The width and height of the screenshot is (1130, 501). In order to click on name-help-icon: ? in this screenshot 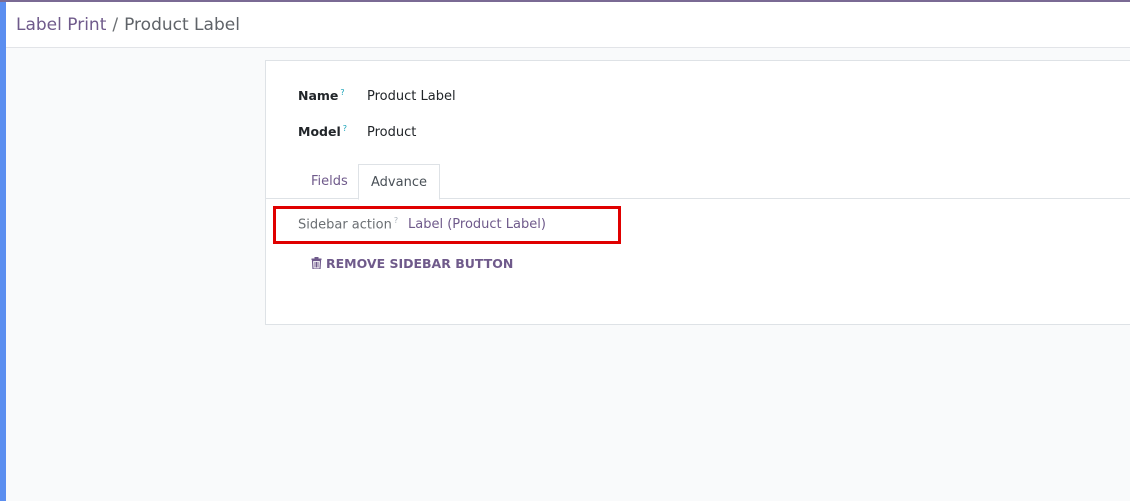, I will do `click(342, 92)`.